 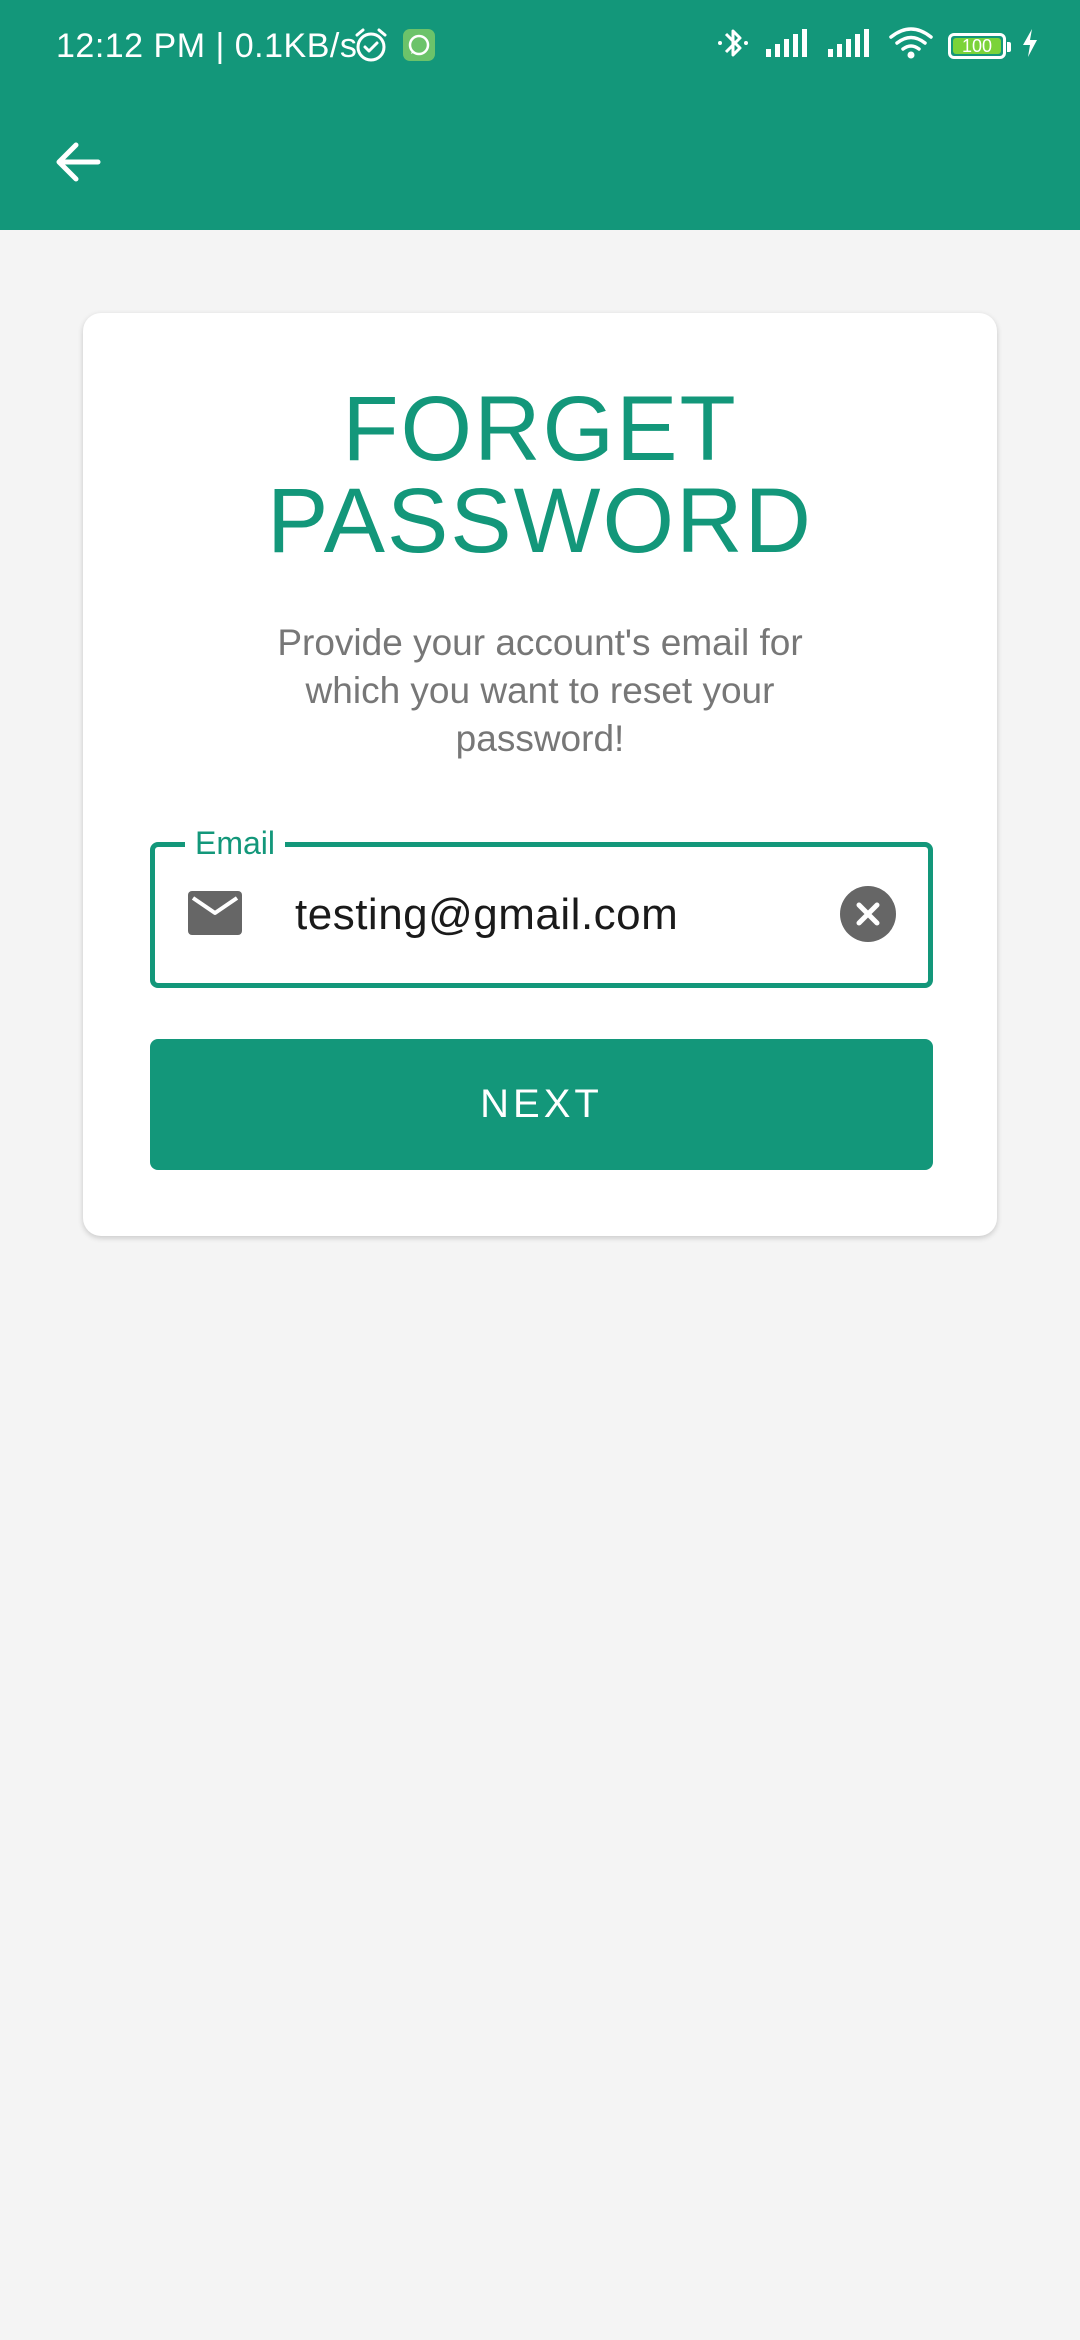 What do you see at coordinates (419, 47) in the screenshot?
I see `whatsapp-icon` at bounding box center [419, 47].